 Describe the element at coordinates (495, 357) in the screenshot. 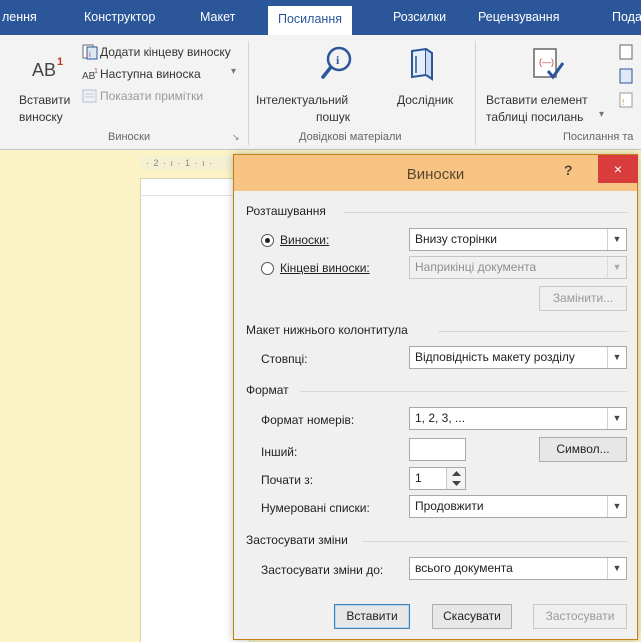

I see `columns-value: Відповідність макету розділу` at that location.